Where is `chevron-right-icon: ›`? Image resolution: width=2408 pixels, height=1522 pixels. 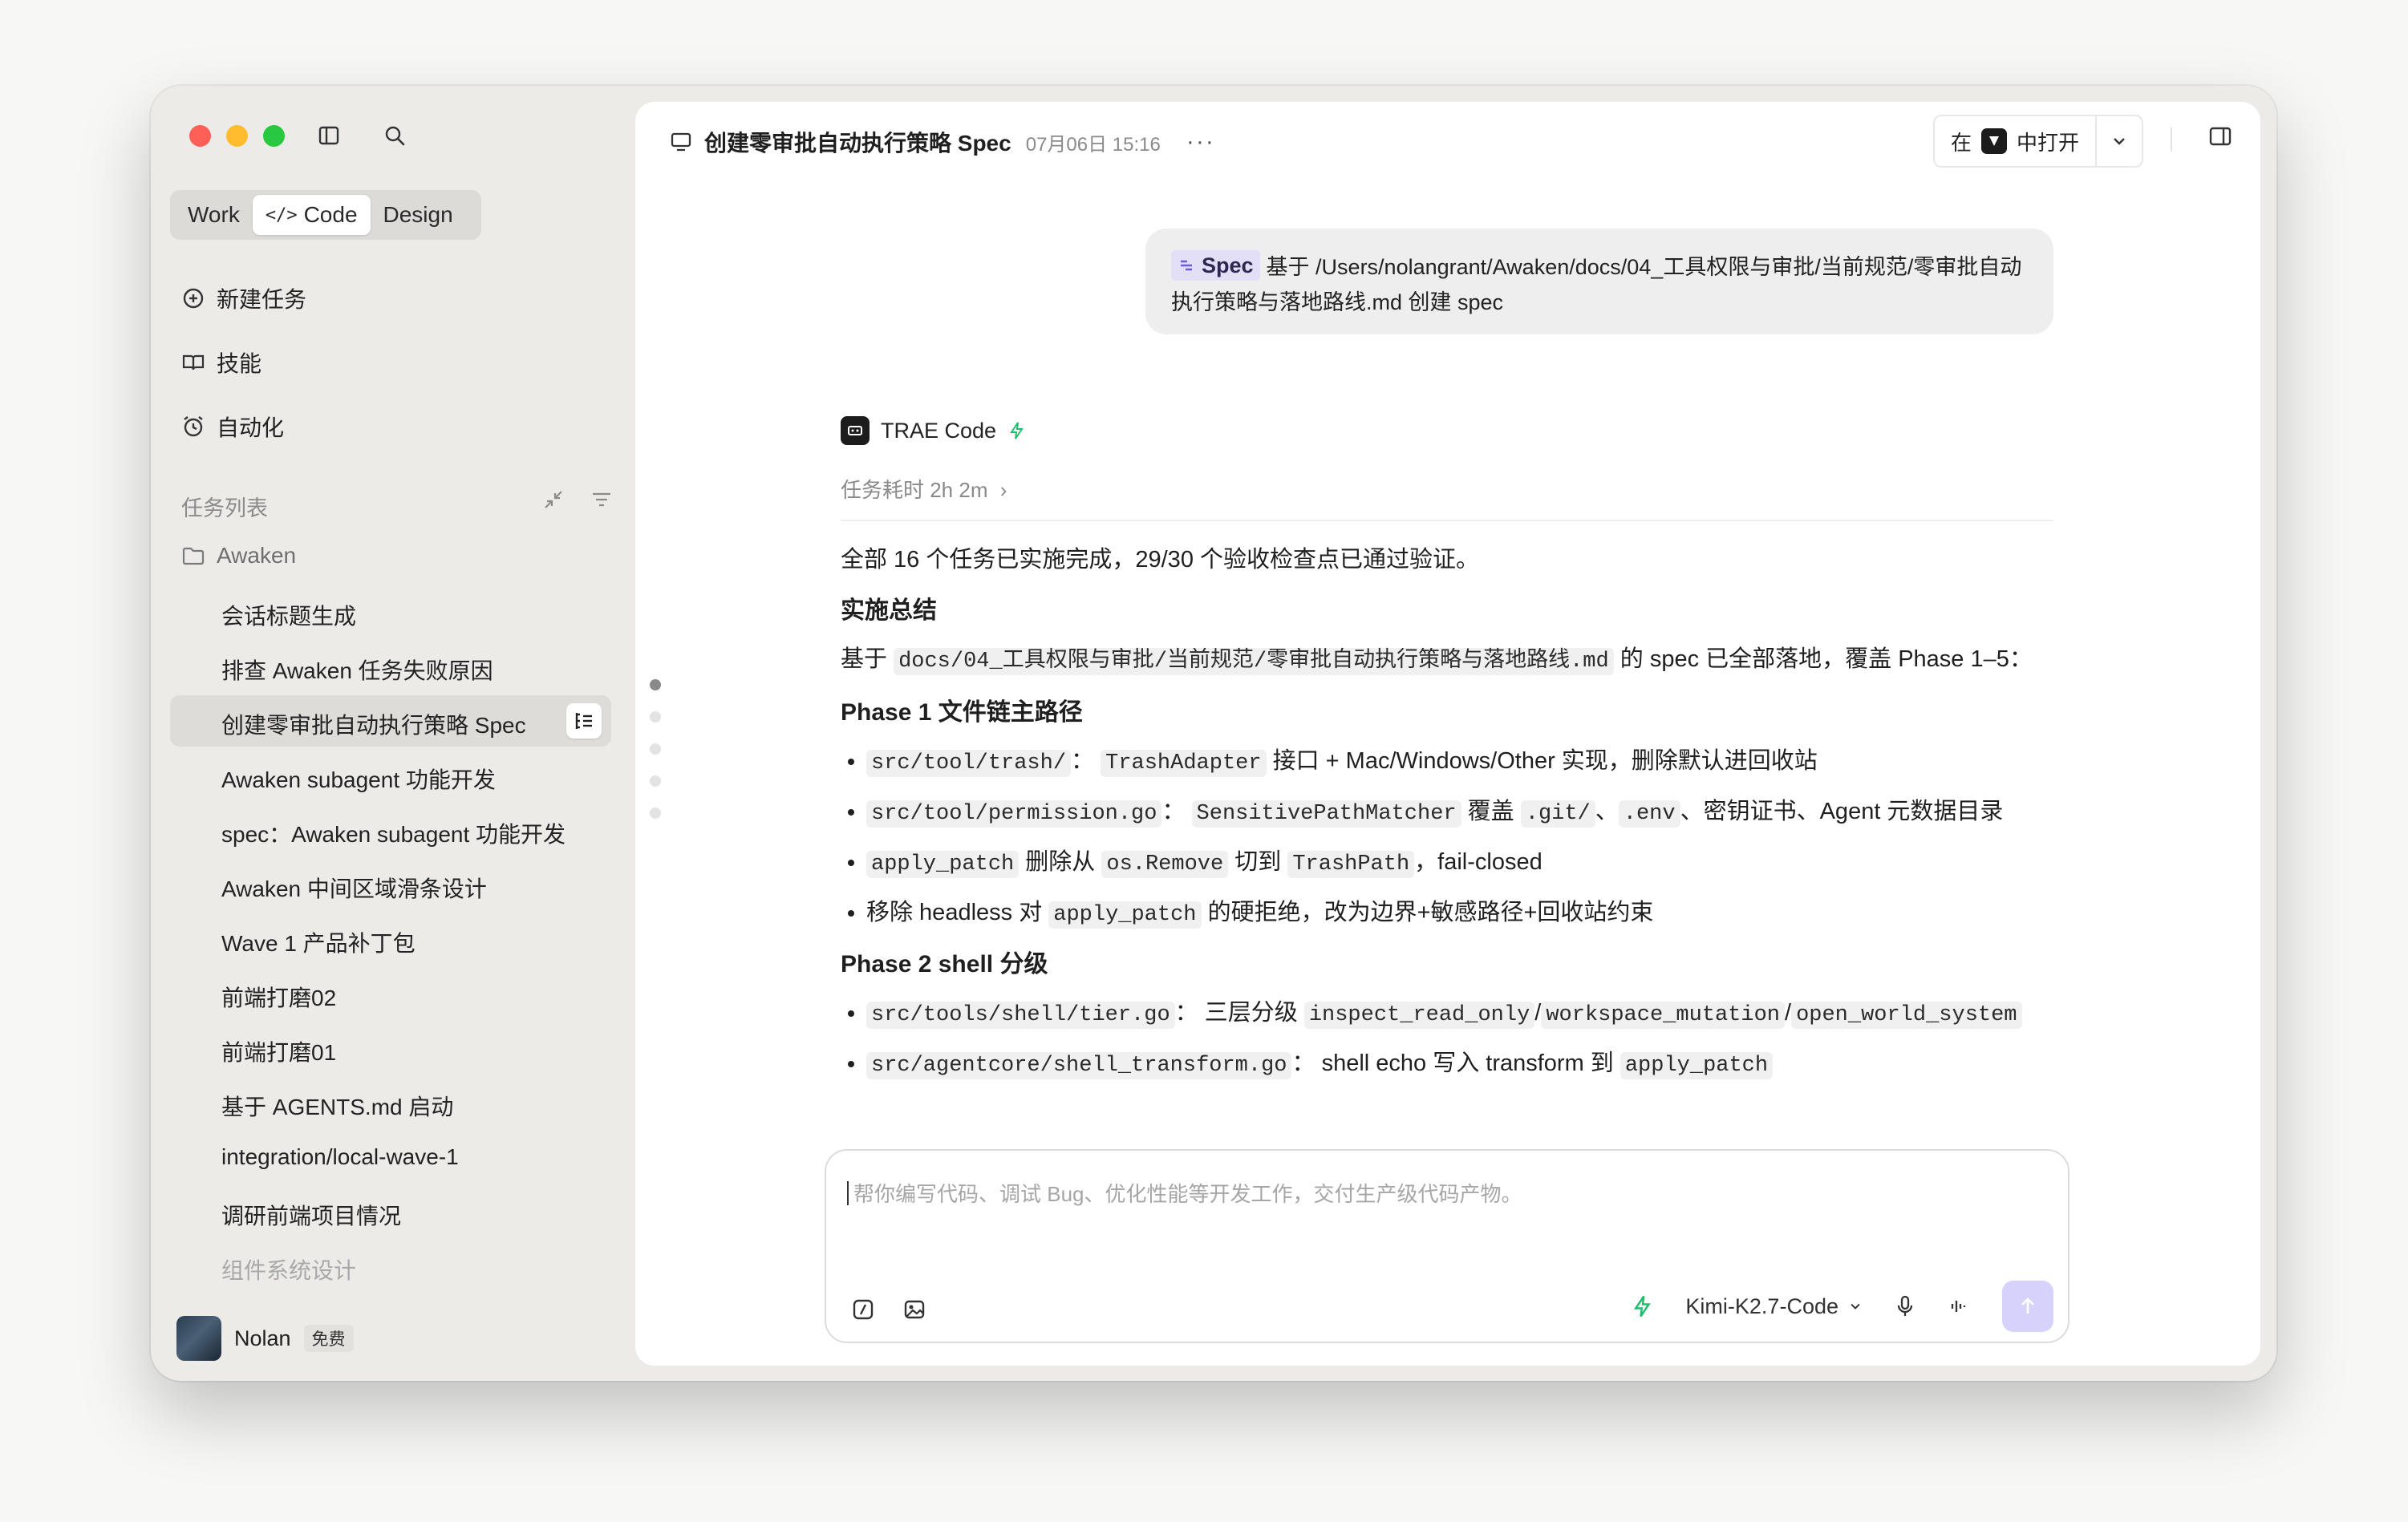 chevron-right-icon: › is located at coordinates (1003, 490).